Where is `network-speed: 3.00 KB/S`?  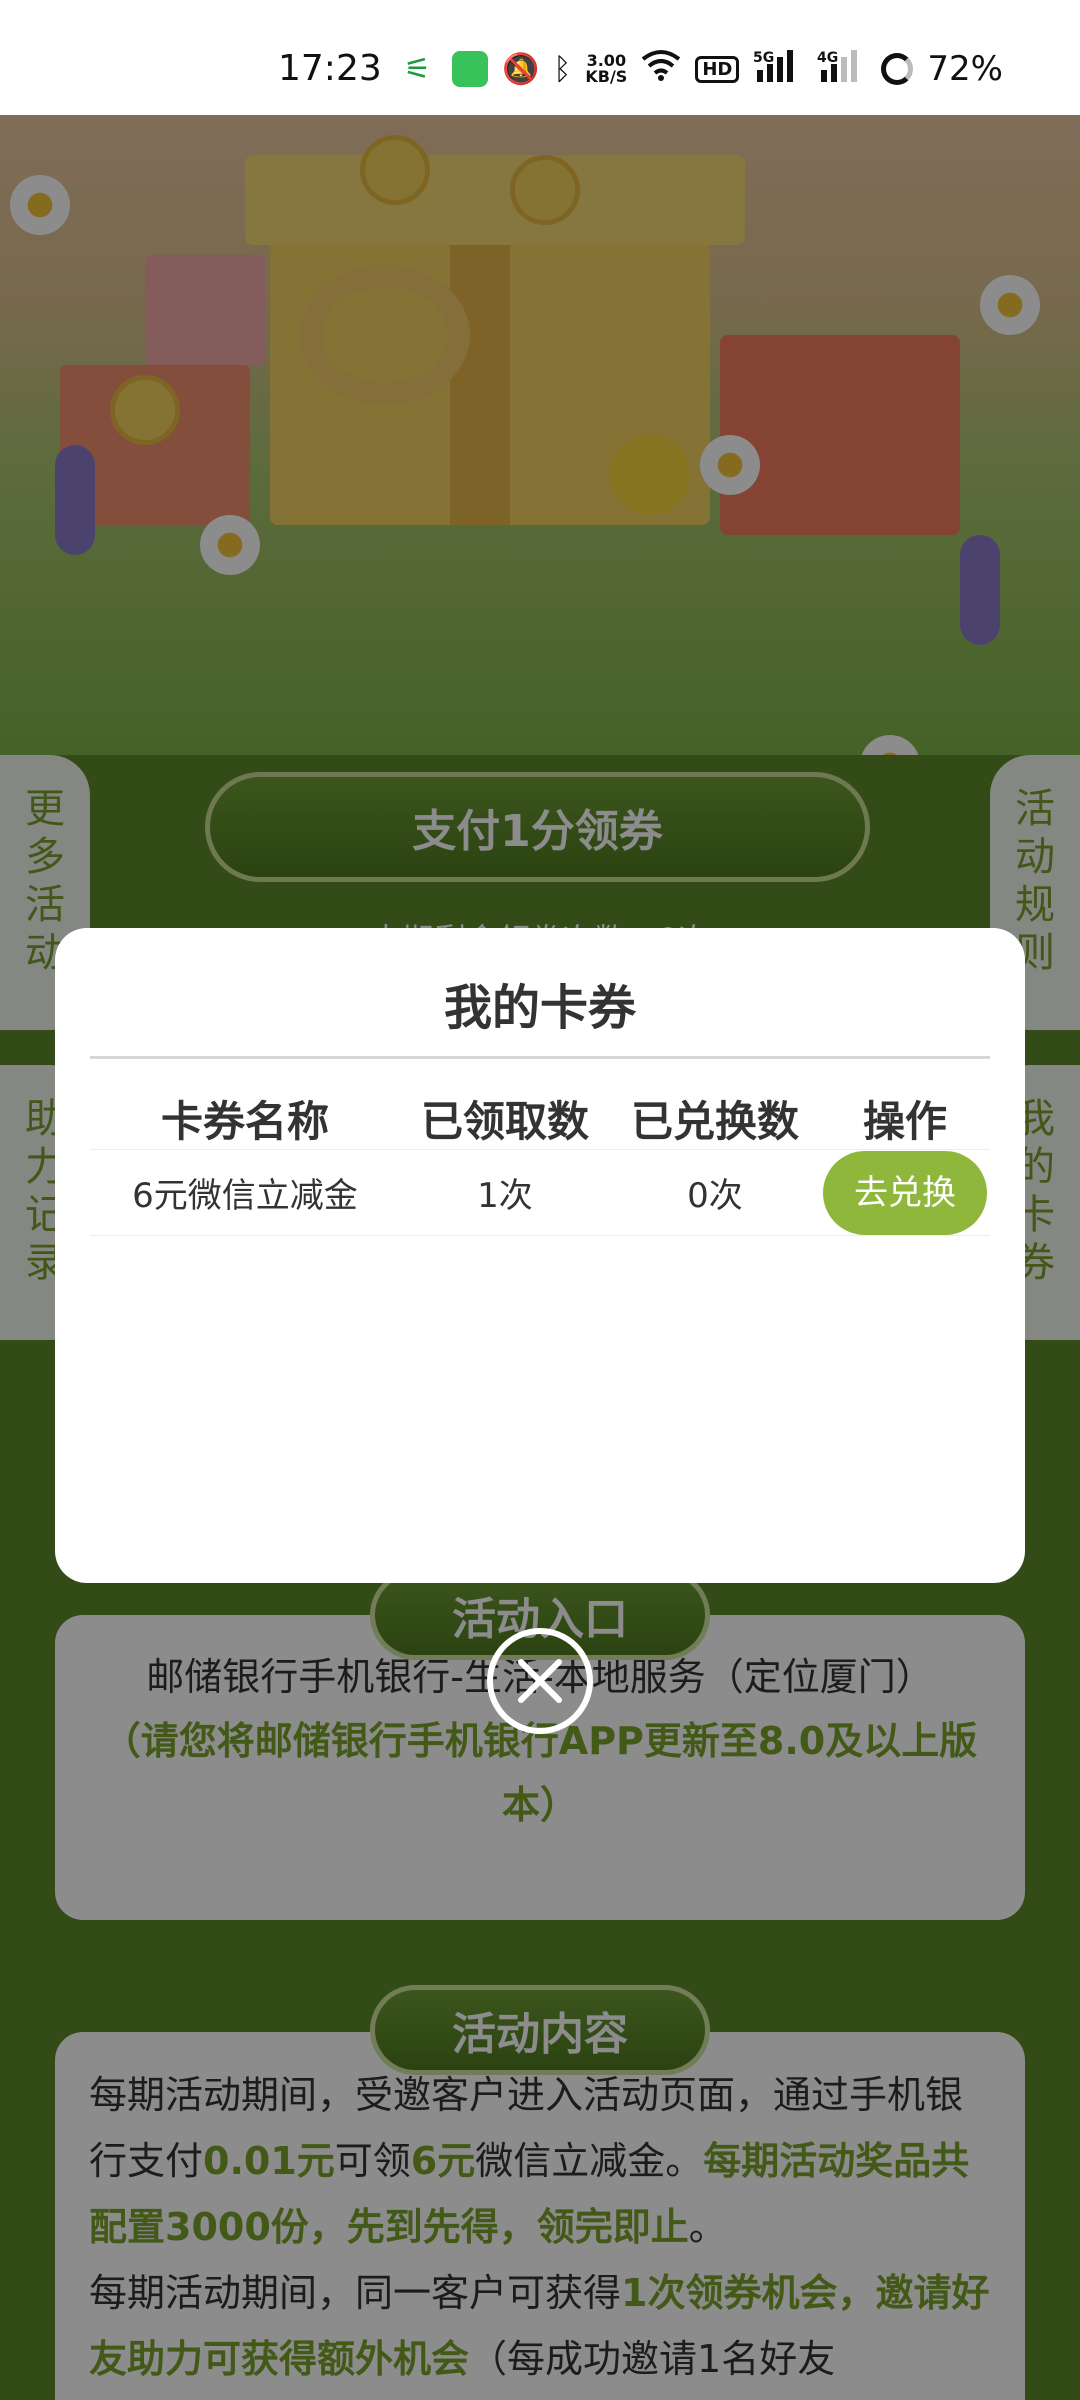
network-speed: 3.00 KB/S is located at coordinates (606, 68).